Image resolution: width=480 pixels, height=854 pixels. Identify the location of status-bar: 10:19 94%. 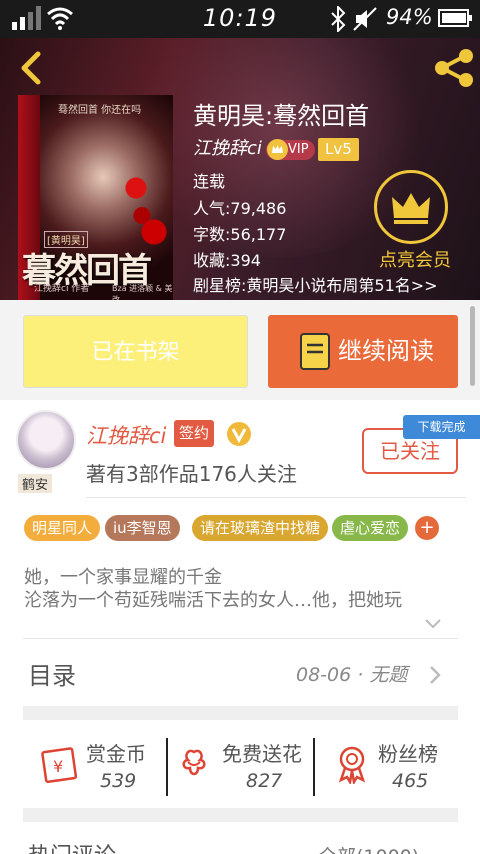
(240, 19).